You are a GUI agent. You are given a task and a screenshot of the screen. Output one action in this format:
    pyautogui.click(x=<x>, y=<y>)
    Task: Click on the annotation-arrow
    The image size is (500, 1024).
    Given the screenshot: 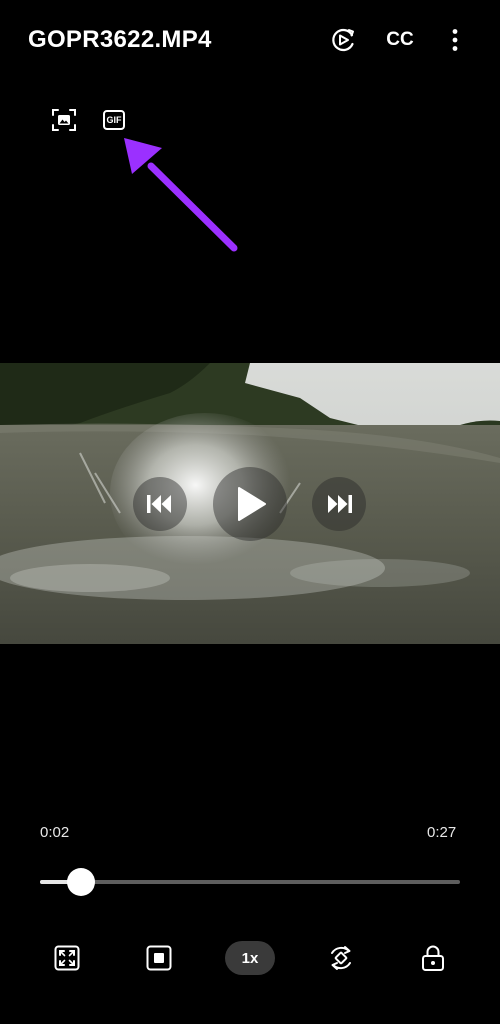 What is the action you would take?
    pyautogui.click(x=181, y=195)
    